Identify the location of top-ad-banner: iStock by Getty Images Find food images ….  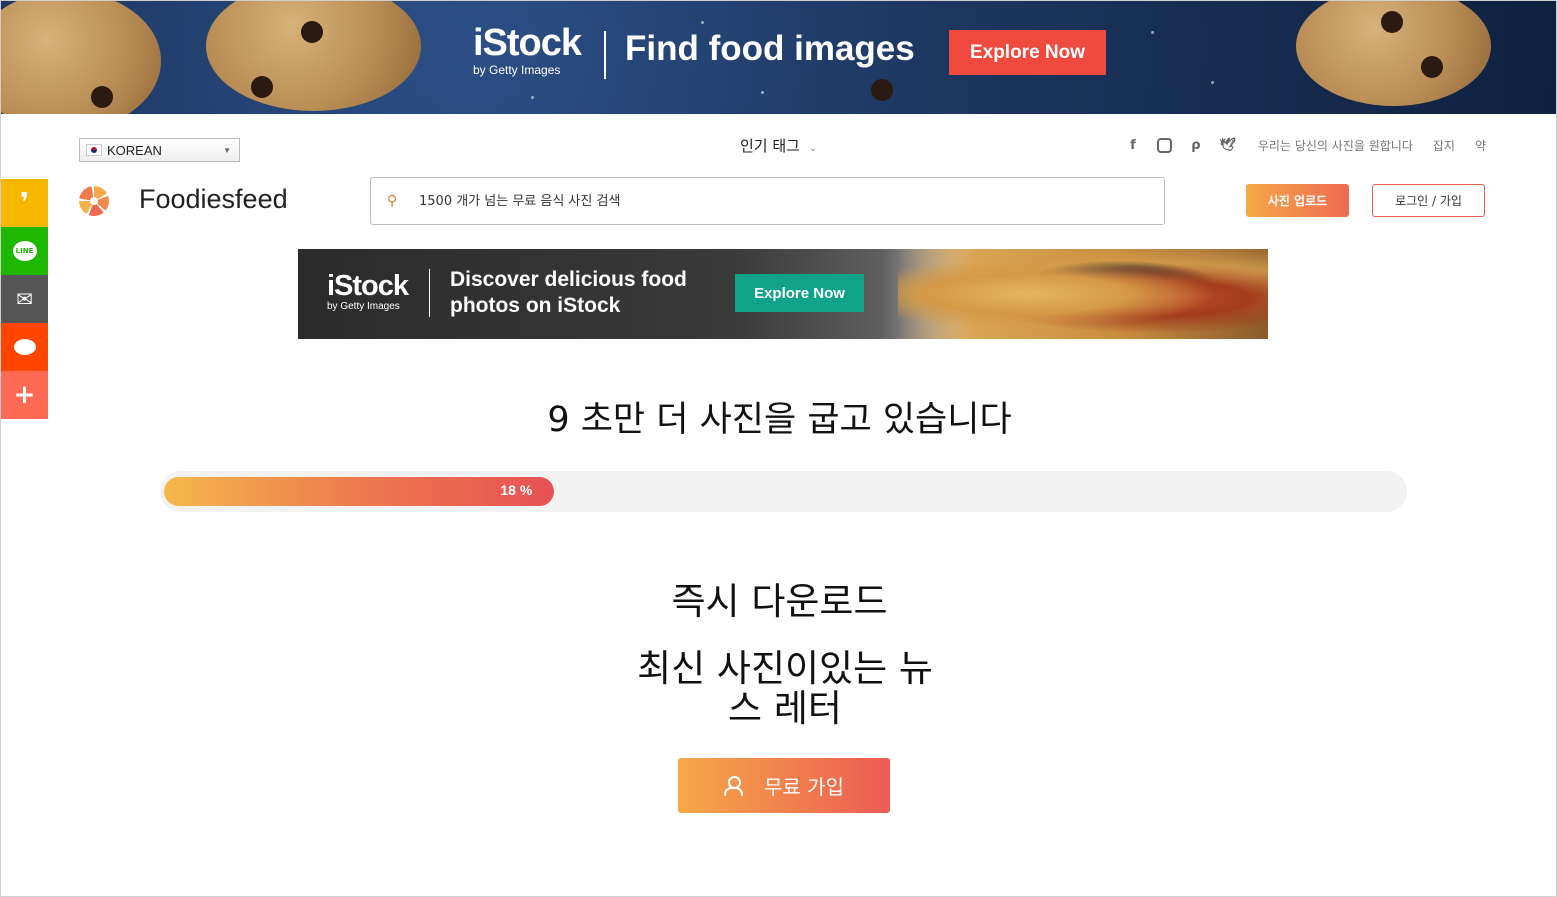
(778, 57).